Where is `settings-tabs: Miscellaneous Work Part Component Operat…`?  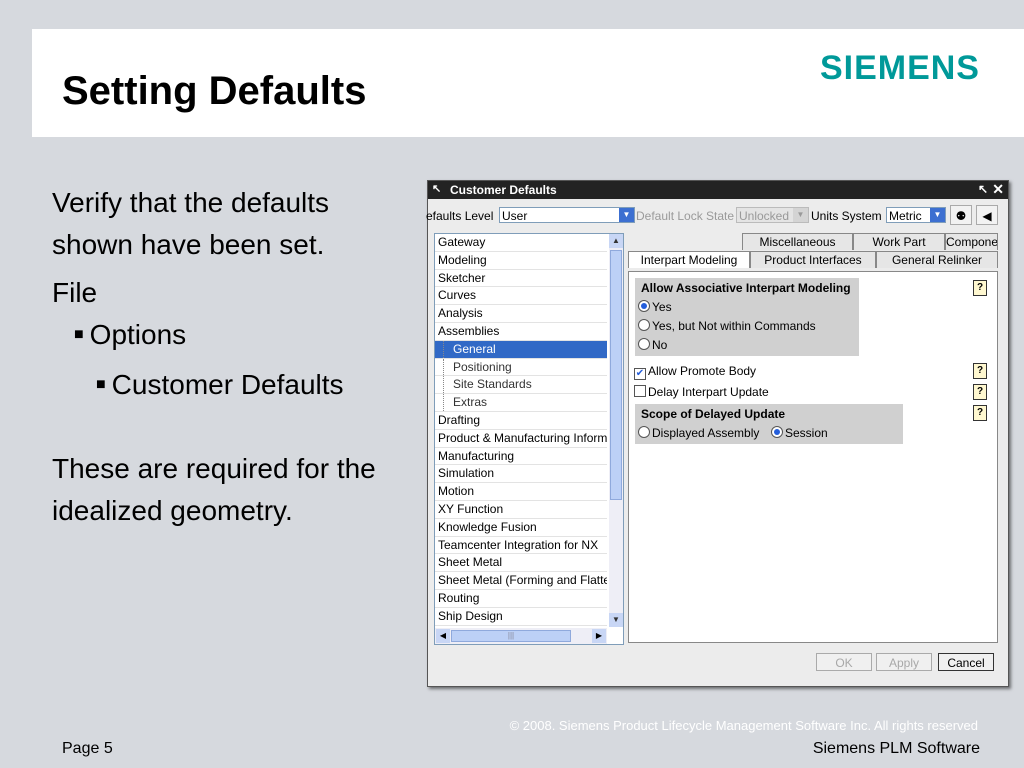
settings-tabs: Miscellaneous Work Part Component Operat… is located at coordinates (813, 253).